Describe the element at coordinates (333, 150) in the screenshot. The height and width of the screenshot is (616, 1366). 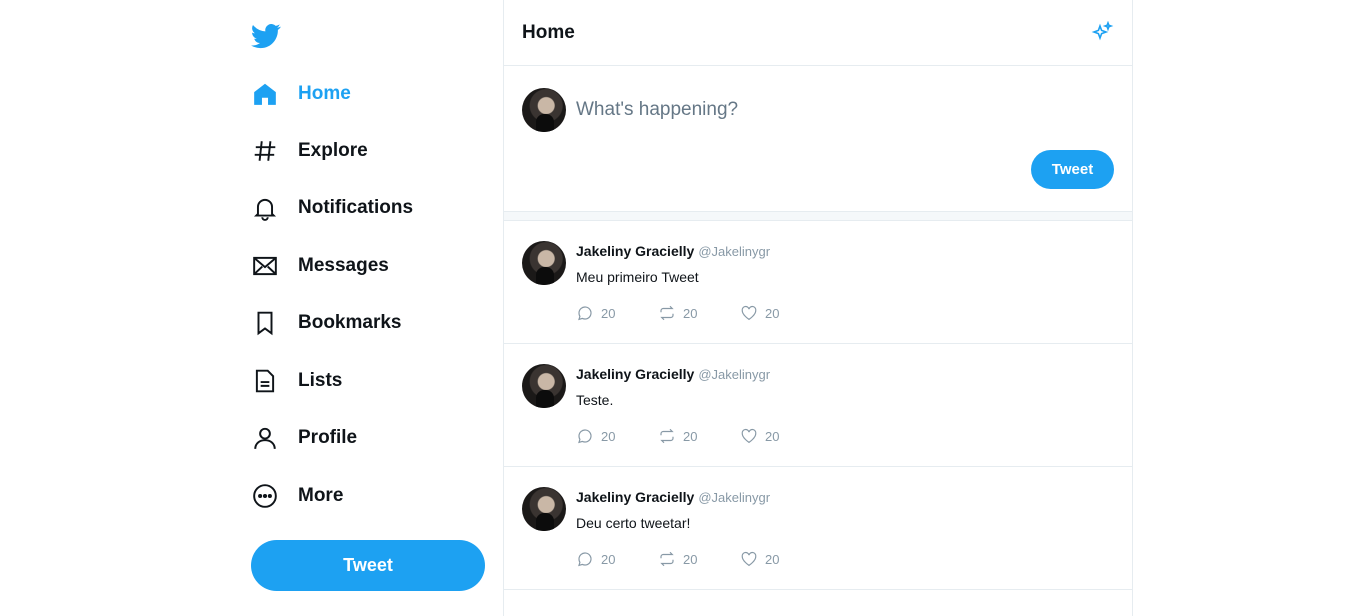
I see `sidebar-item-label: Explore` at that location.